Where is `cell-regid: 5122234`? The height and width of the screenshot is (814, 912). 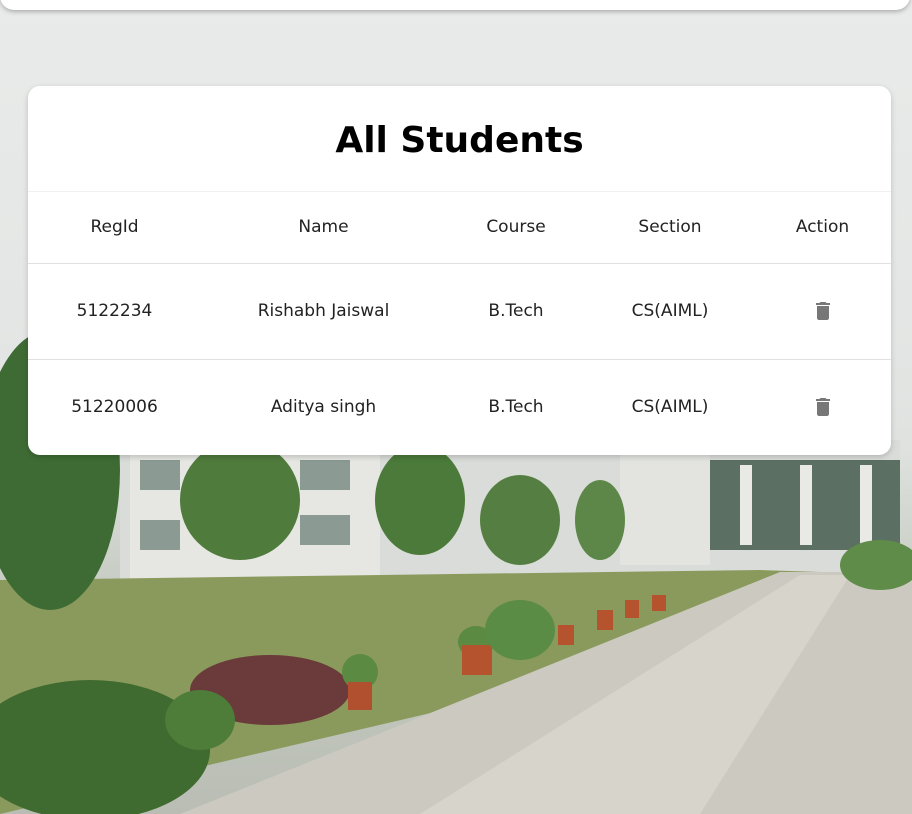
cell-regid: 5122234 is located at coordinates (114, 311).